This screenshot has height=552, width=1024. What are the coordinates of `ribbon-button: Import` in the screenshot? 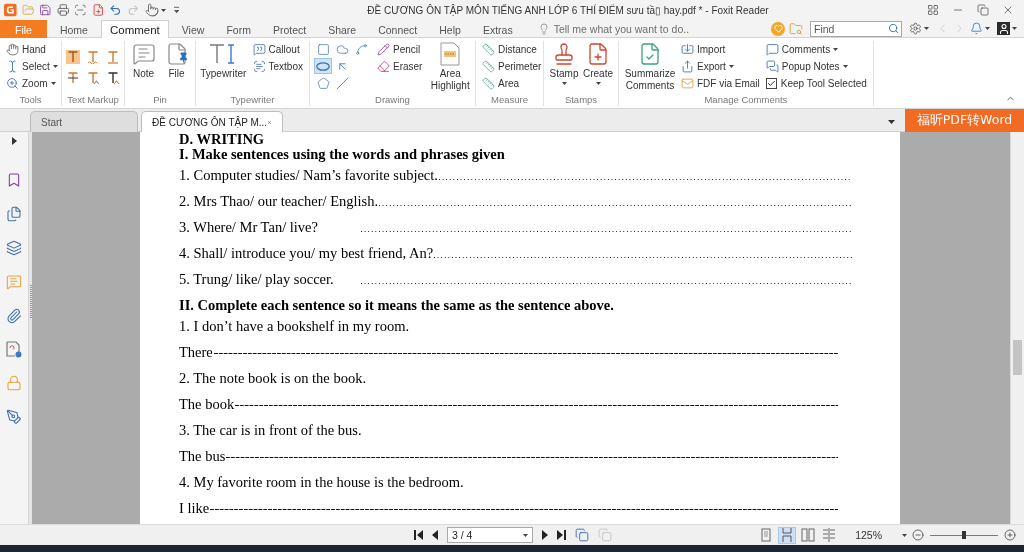 It's located at (720, 49).